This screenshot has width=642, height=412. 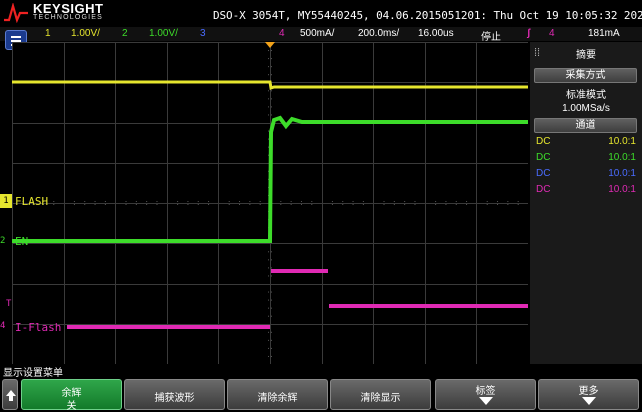 I want to click on chevron-down-icon, so click(x=588, y=401).